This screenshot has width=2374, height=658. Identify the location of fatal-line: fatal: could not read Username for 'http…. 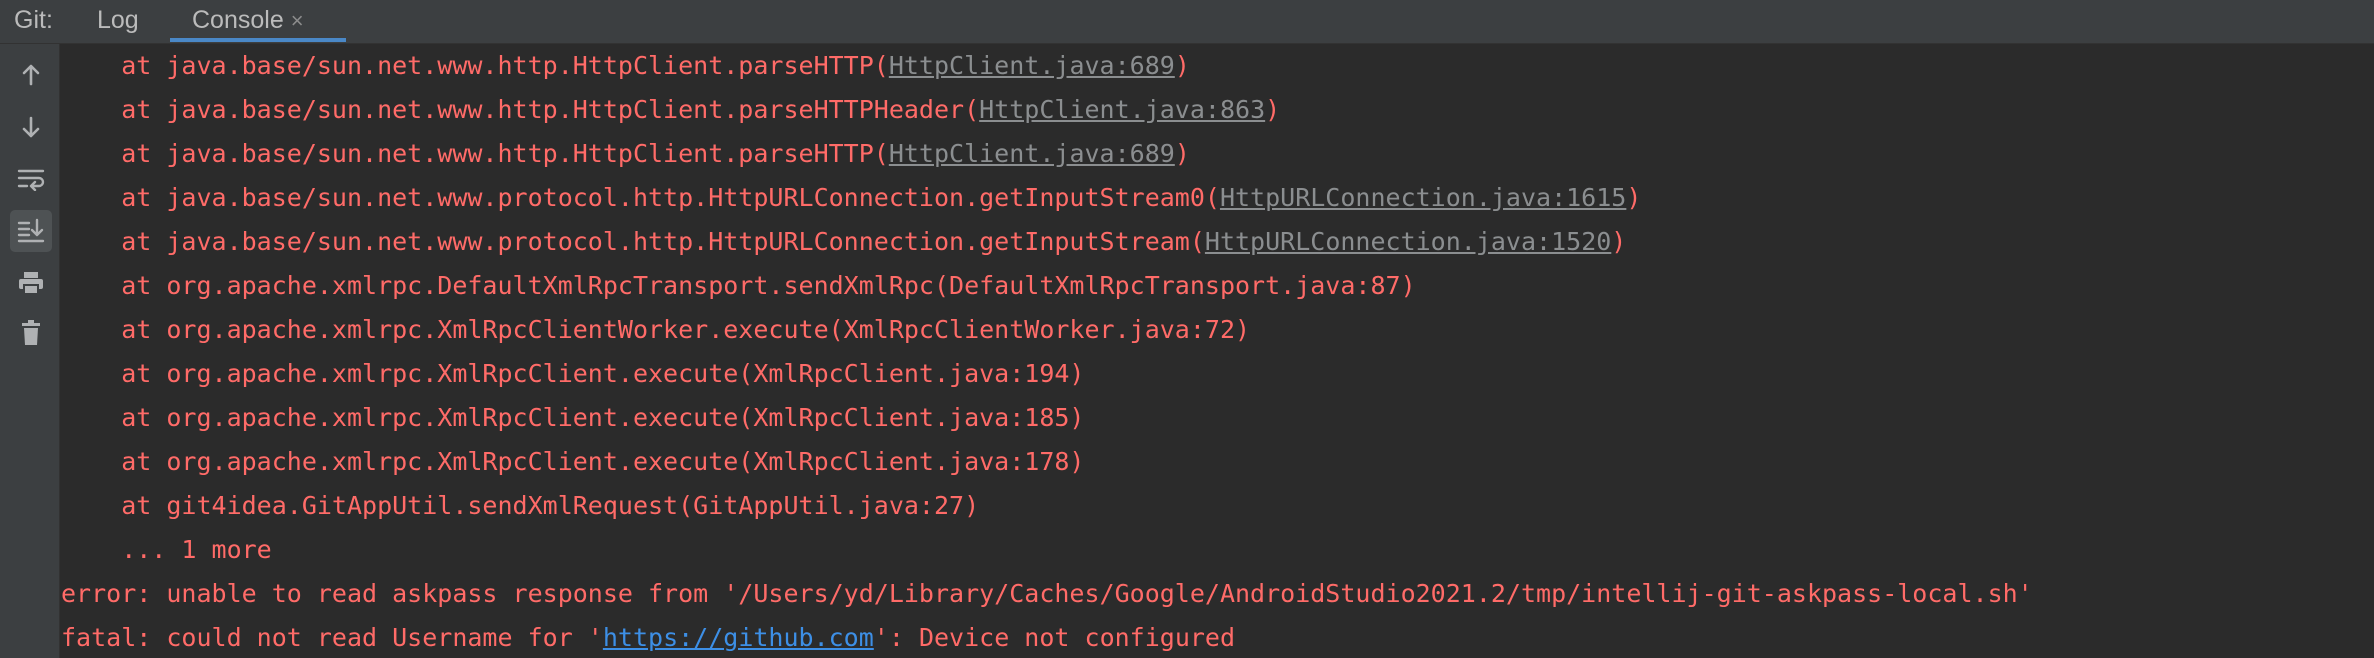
(648, 637).